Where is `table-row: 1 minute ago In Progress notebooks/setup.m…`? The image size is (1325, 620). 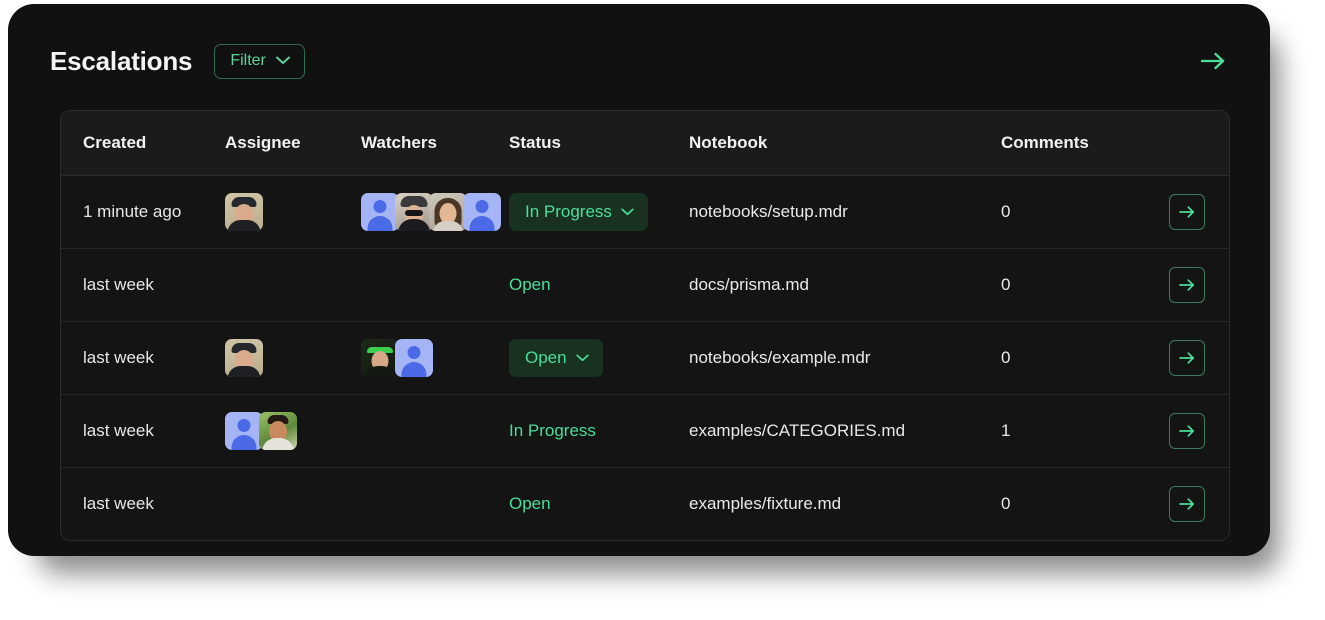
table-row: 1 minute ago In Progress notebooks/setup.m… is located at coordinates (645, 212).